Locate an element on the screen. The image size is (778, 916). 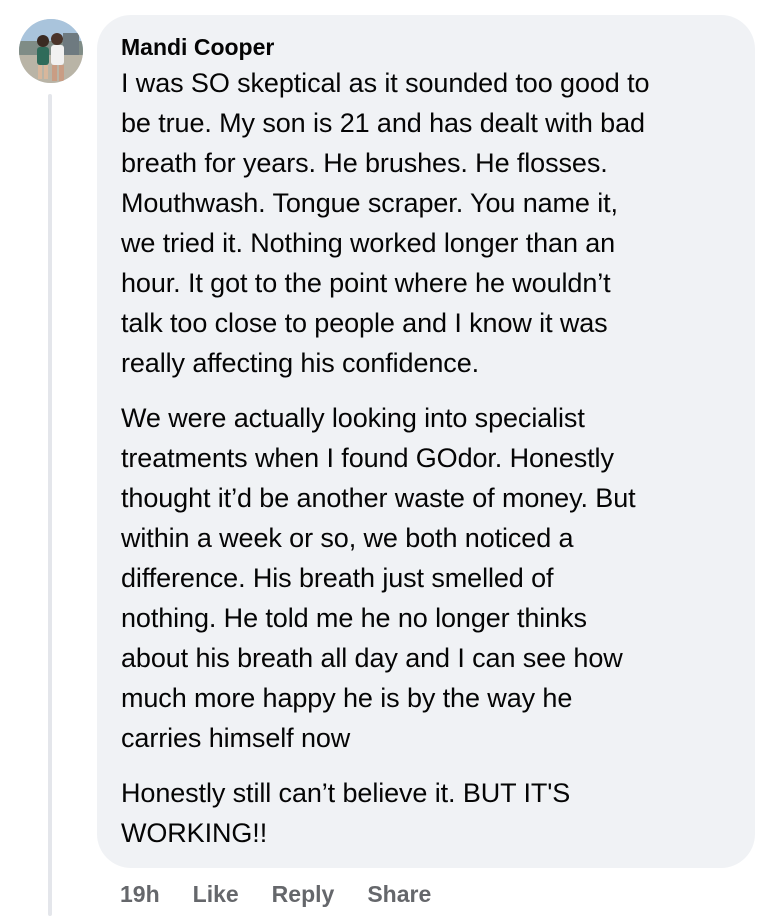
profile-photo-icon is located at coordinates (51, 51).